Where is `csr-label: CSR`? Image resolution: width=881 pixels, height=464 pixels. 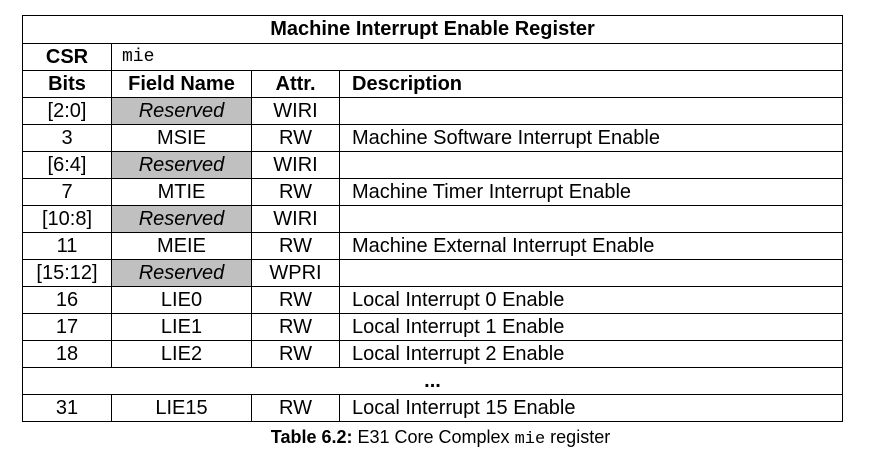 csr-label: CSR is located at coordinates (67, 57).